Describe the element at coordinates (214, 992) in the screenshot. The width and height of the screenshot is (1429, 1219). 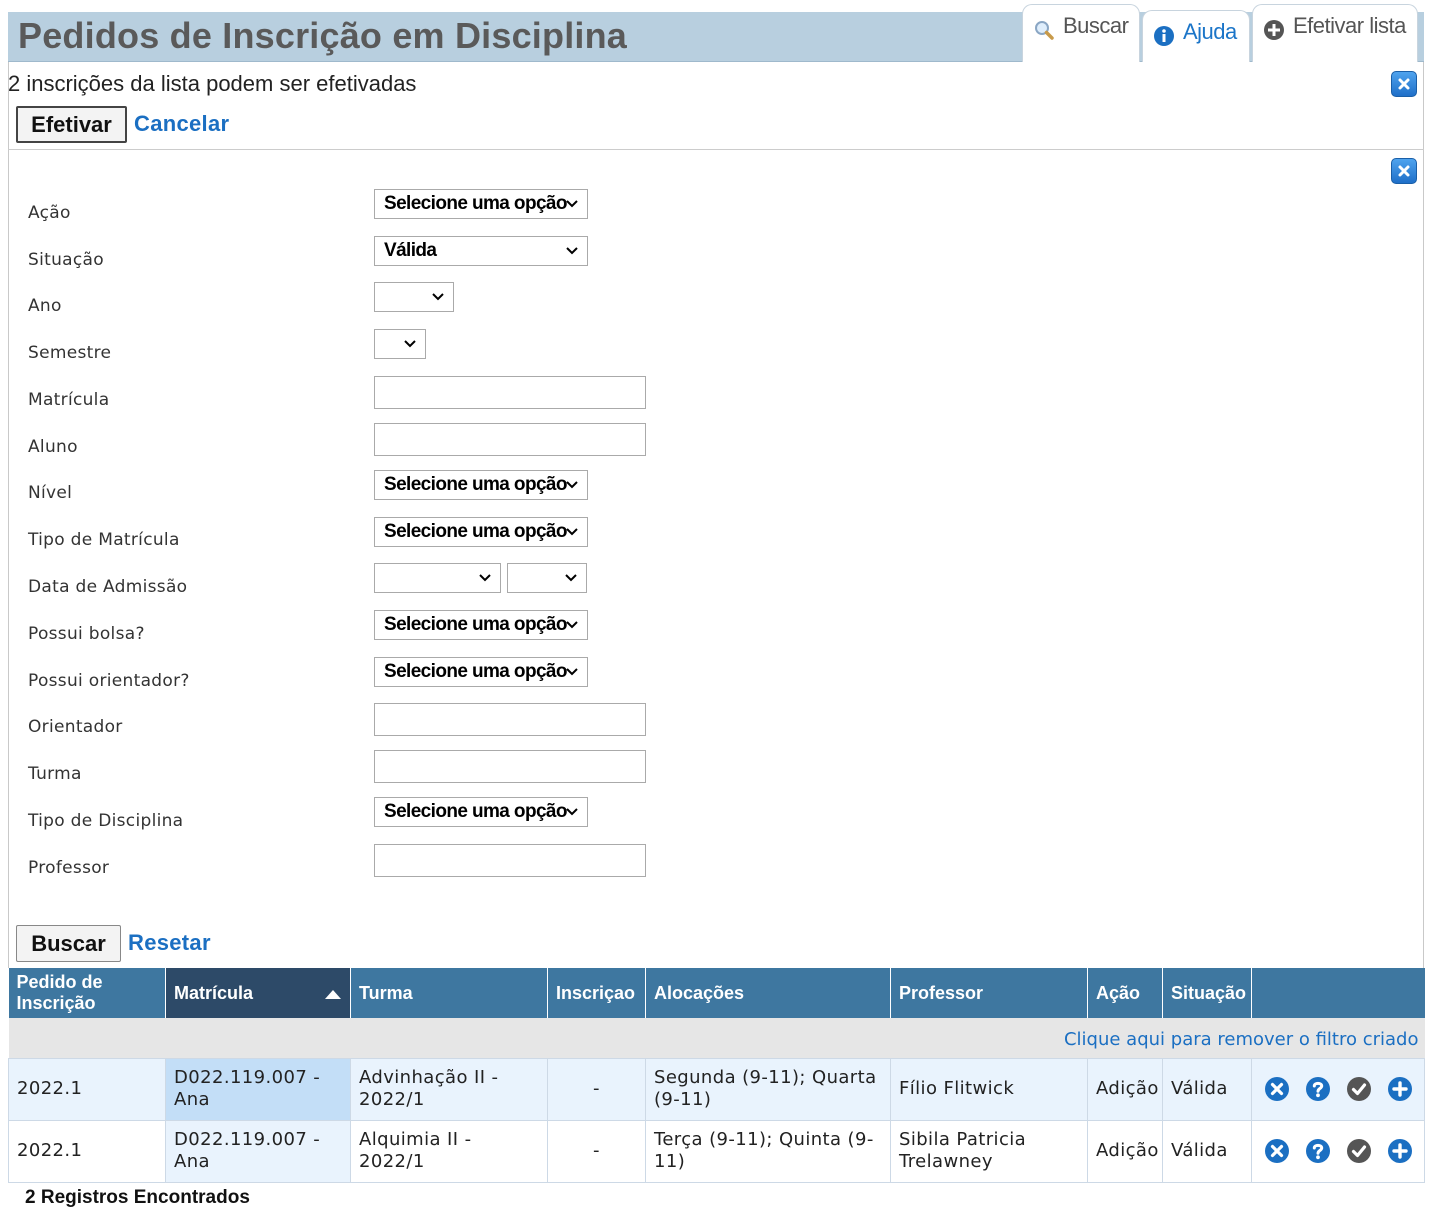
I see `column-header-matricula-label: Matrícula` at that location.